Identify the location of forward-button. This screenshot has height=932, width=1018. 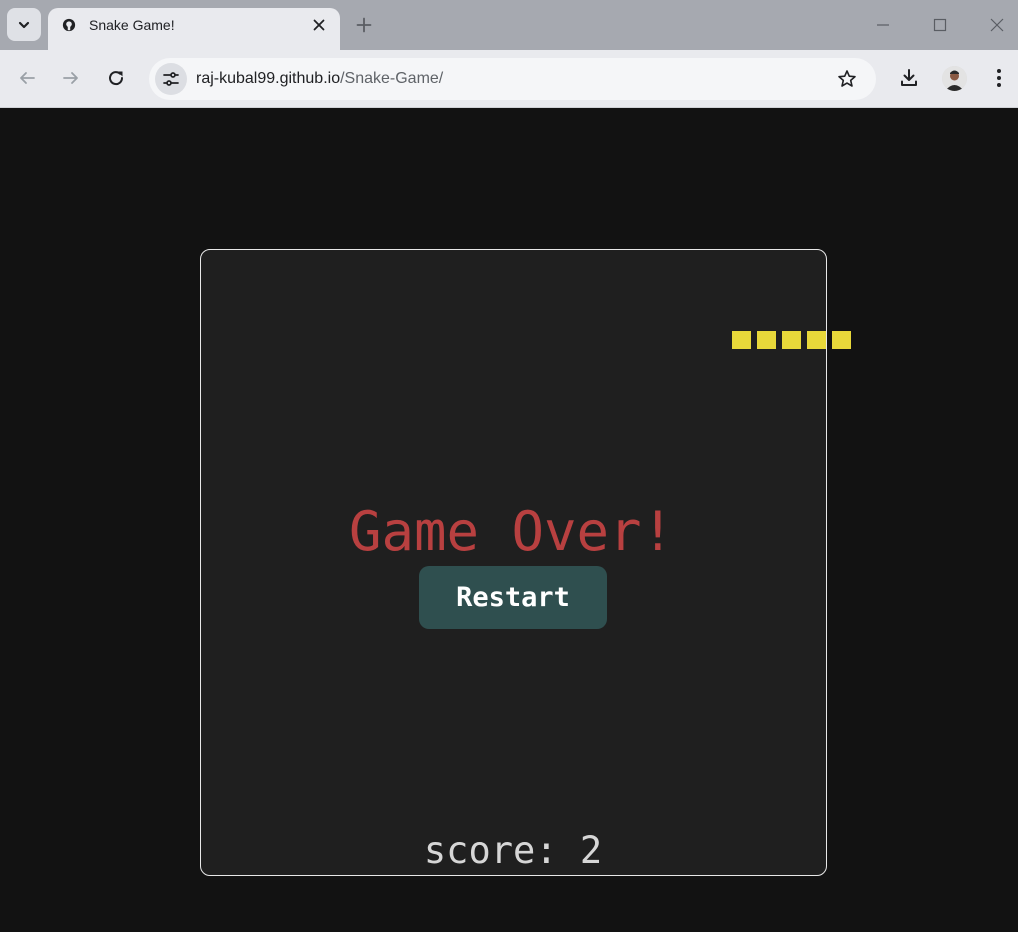
(71, 78).